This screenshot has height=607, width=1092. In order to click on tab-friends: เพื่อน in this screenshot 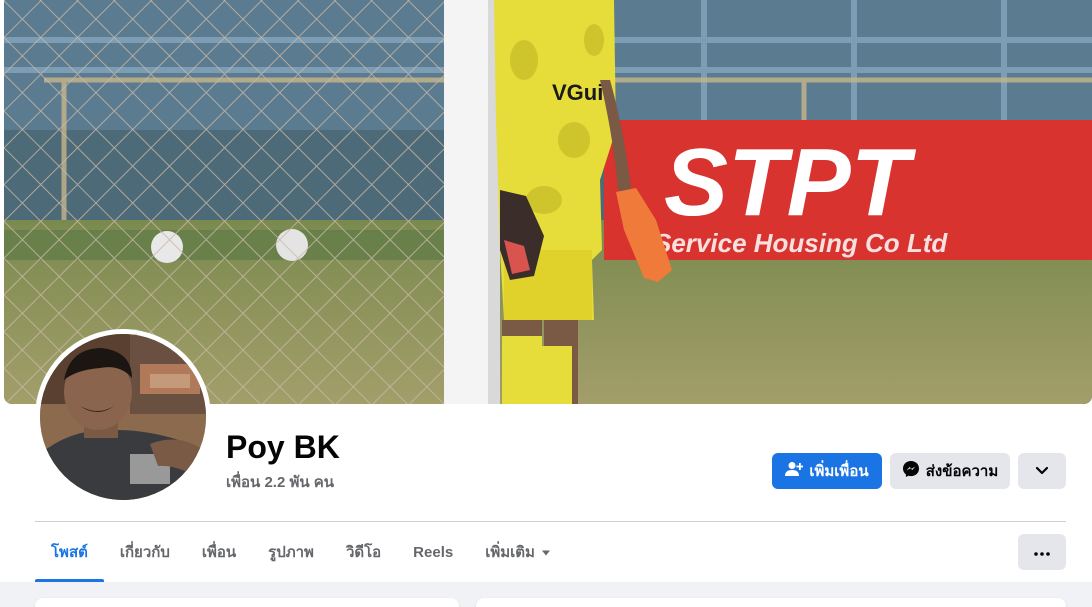, I will do `click(219, 552)`.